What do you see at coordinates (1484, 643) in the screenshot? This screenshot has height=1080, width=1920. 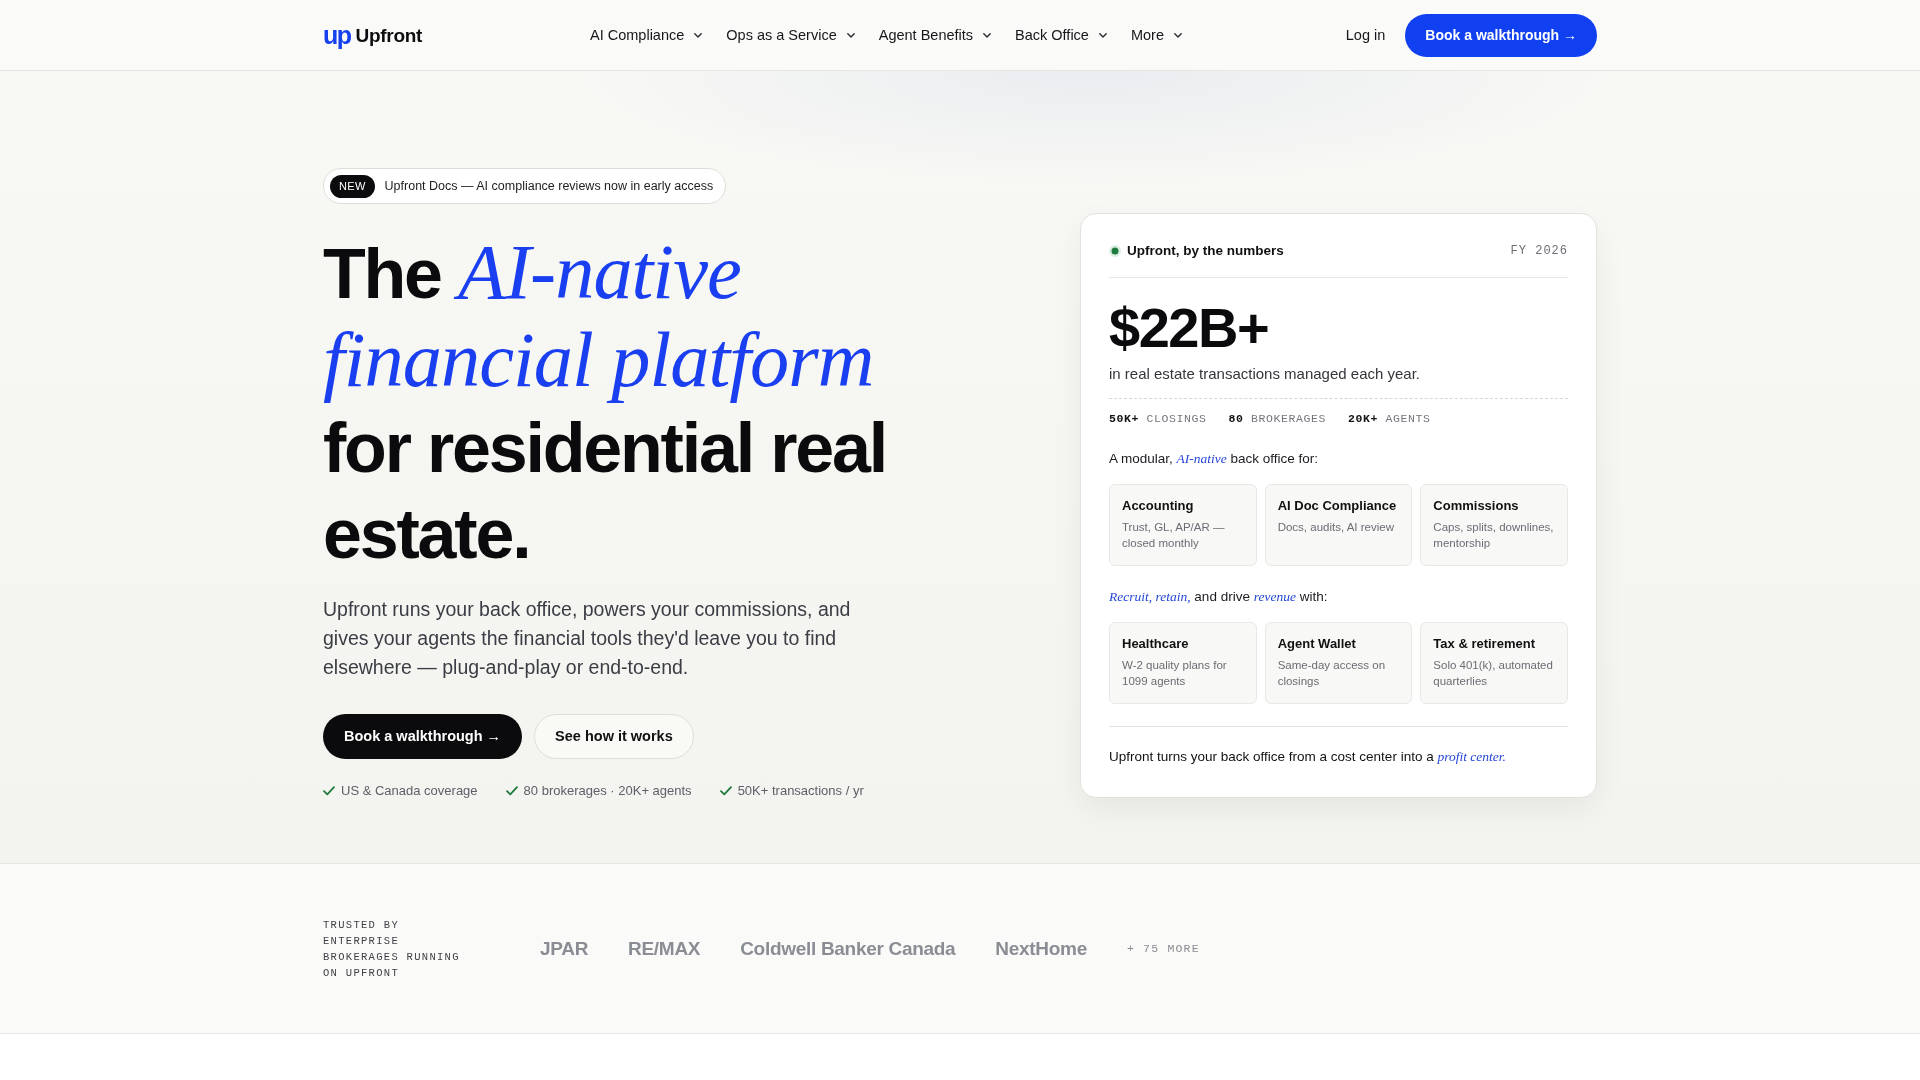 I see `tile-title: Tax & retirement` at bounding box center [1484, 643].